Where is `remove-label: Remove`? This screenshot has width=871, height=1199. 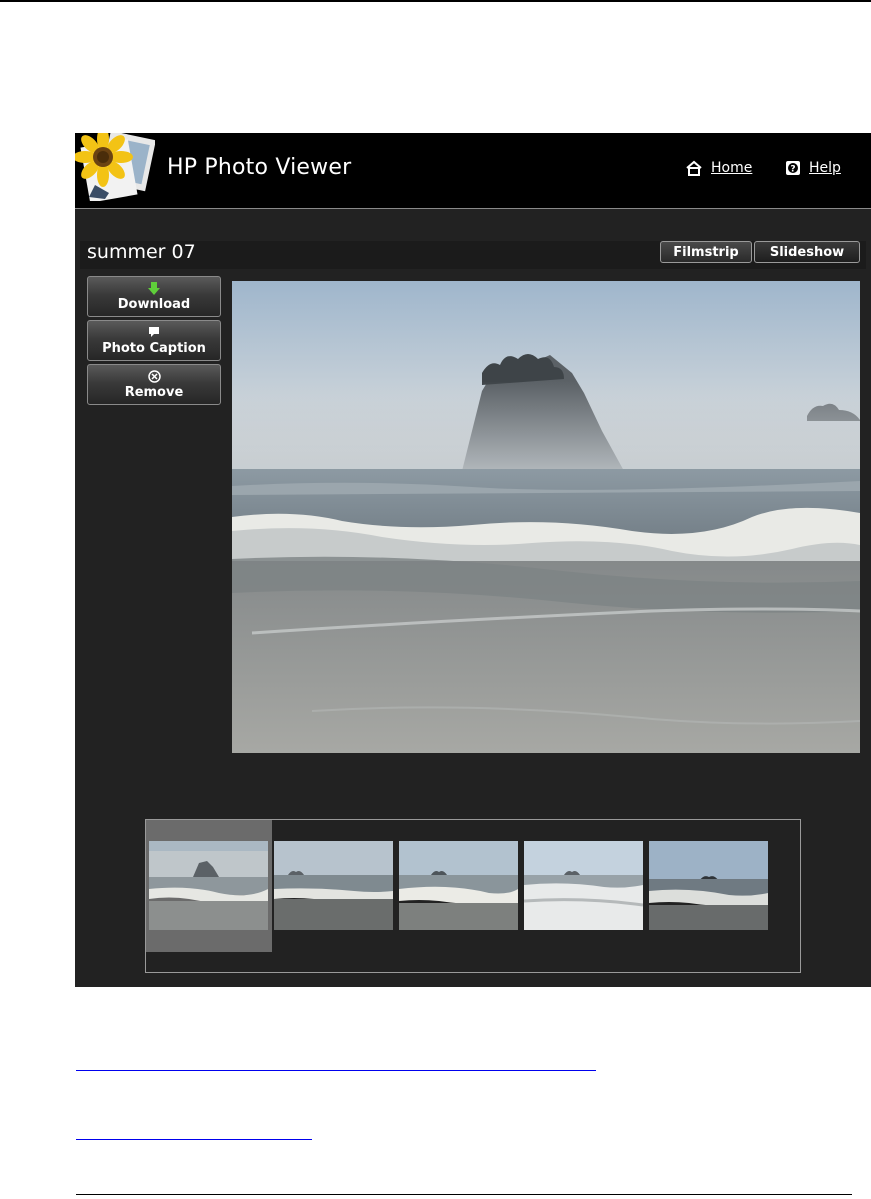 remove-label: Remove is located at coordinates (154, 392).